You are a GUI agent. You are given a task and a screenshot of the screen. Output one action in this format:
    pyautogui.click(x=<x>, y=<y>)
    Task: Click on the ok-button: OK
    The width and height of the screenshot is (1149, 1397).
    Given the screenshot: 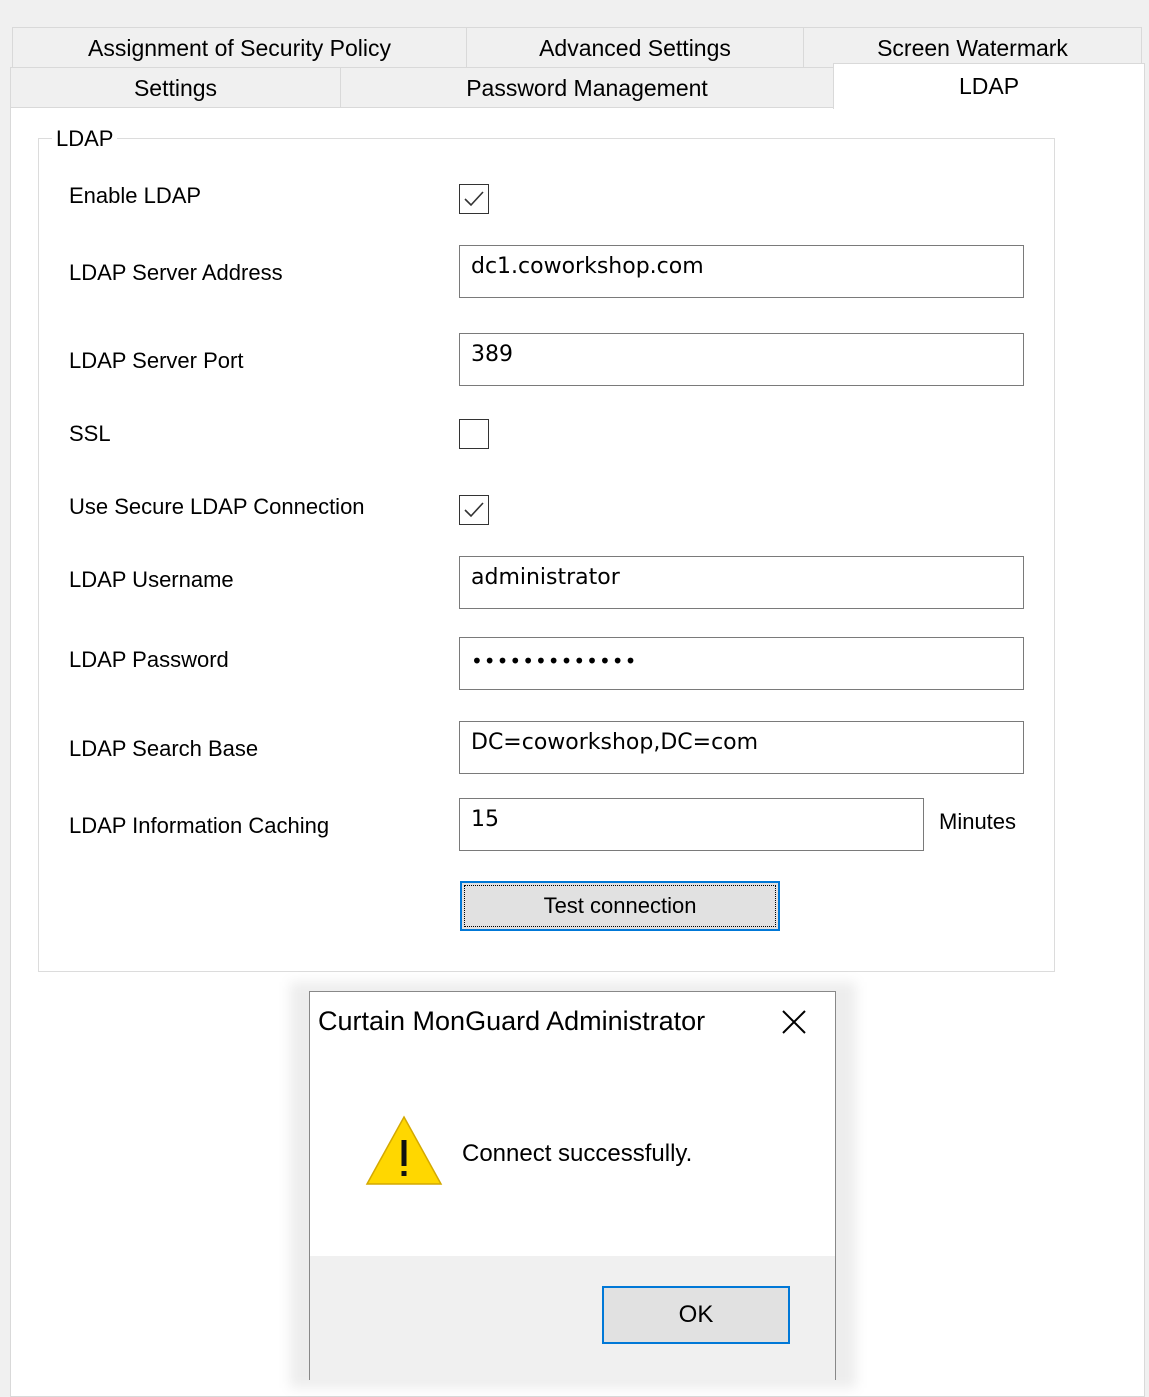 What is the action you would take?
    pyautogui.click(x=696, y=1315)
    